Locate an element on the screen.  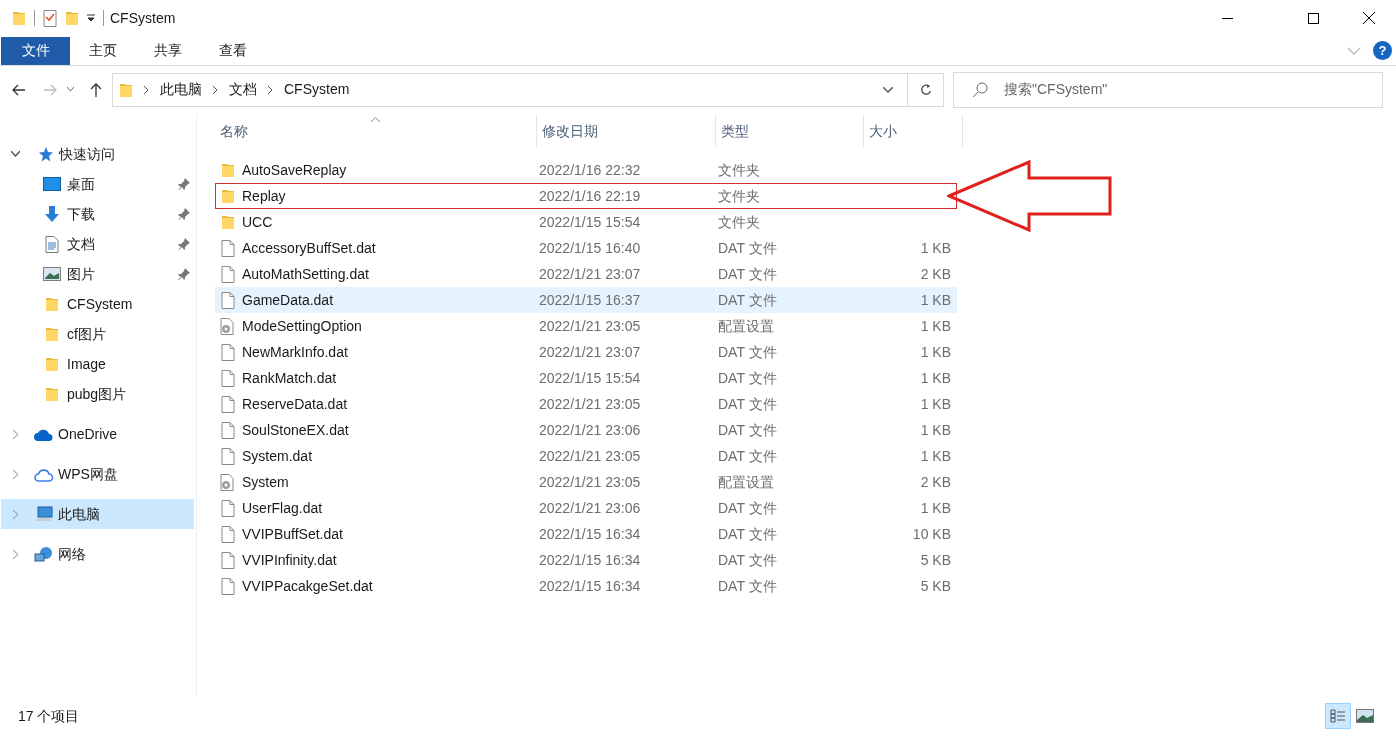
file-row: UCC 2022/1/15 15:54 文件夹 is located at coordinates (586, 222).